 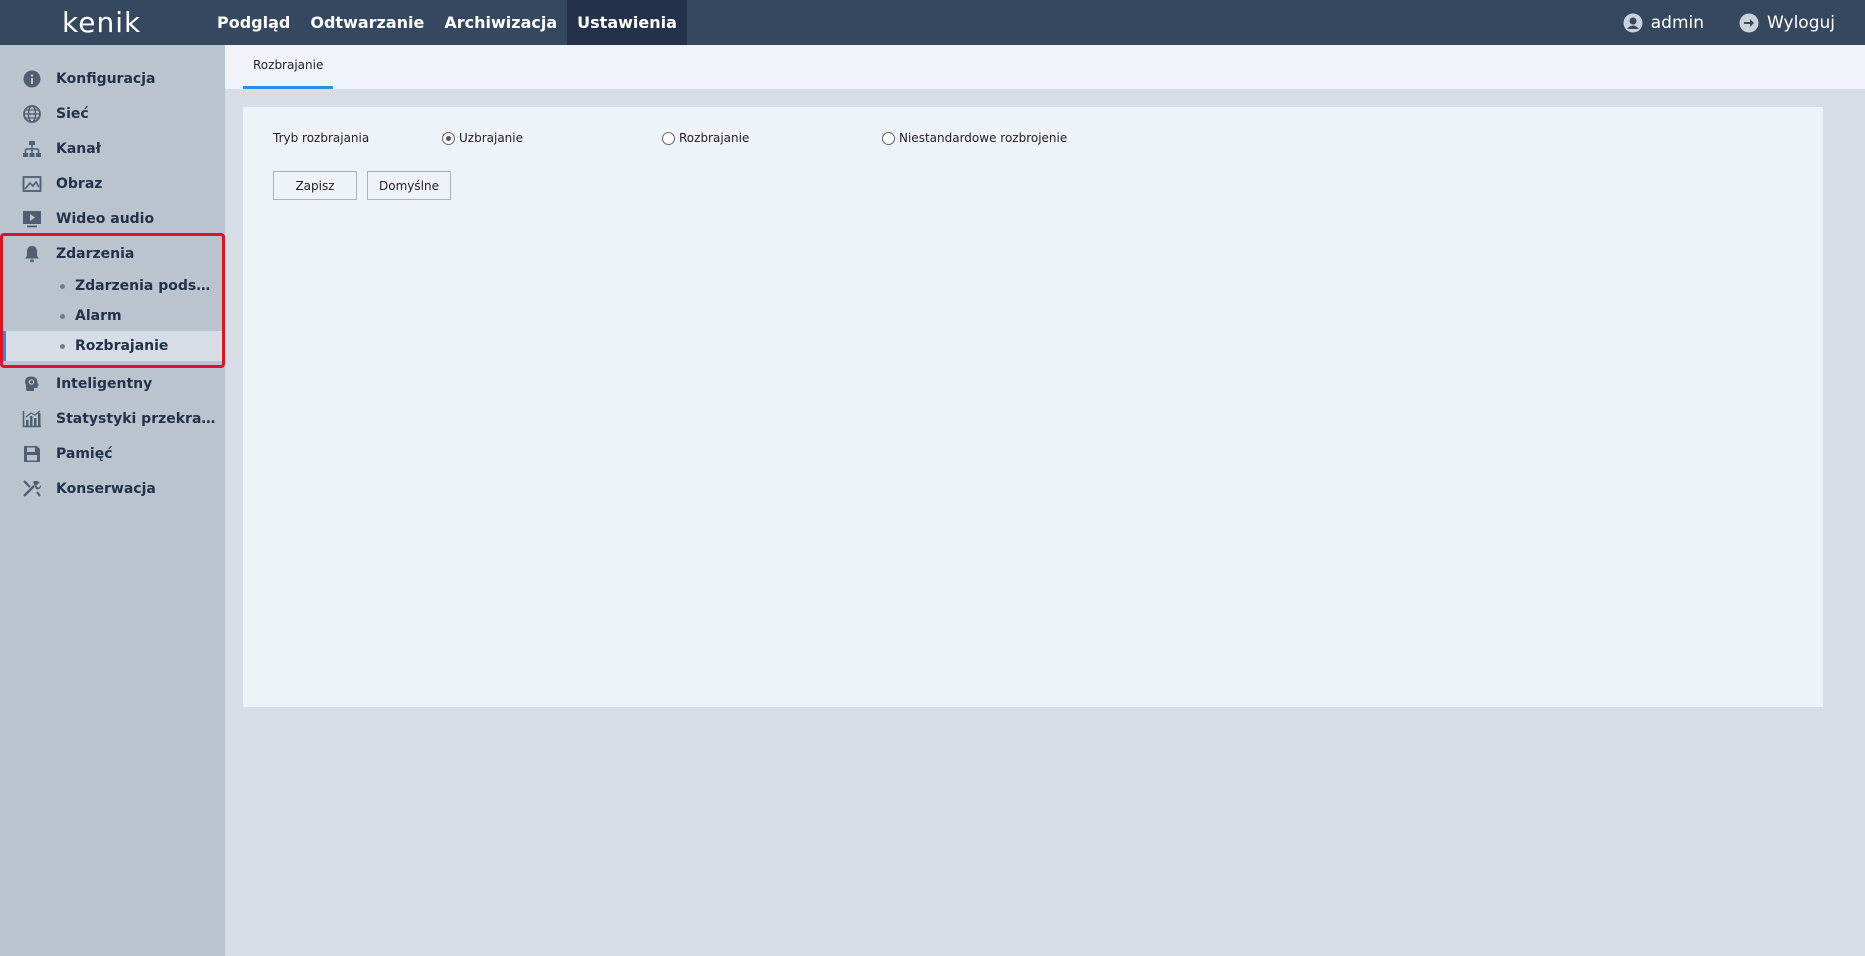 I want to click on sidebar-item-label: Konserwacja, so click(x=106, y=488).